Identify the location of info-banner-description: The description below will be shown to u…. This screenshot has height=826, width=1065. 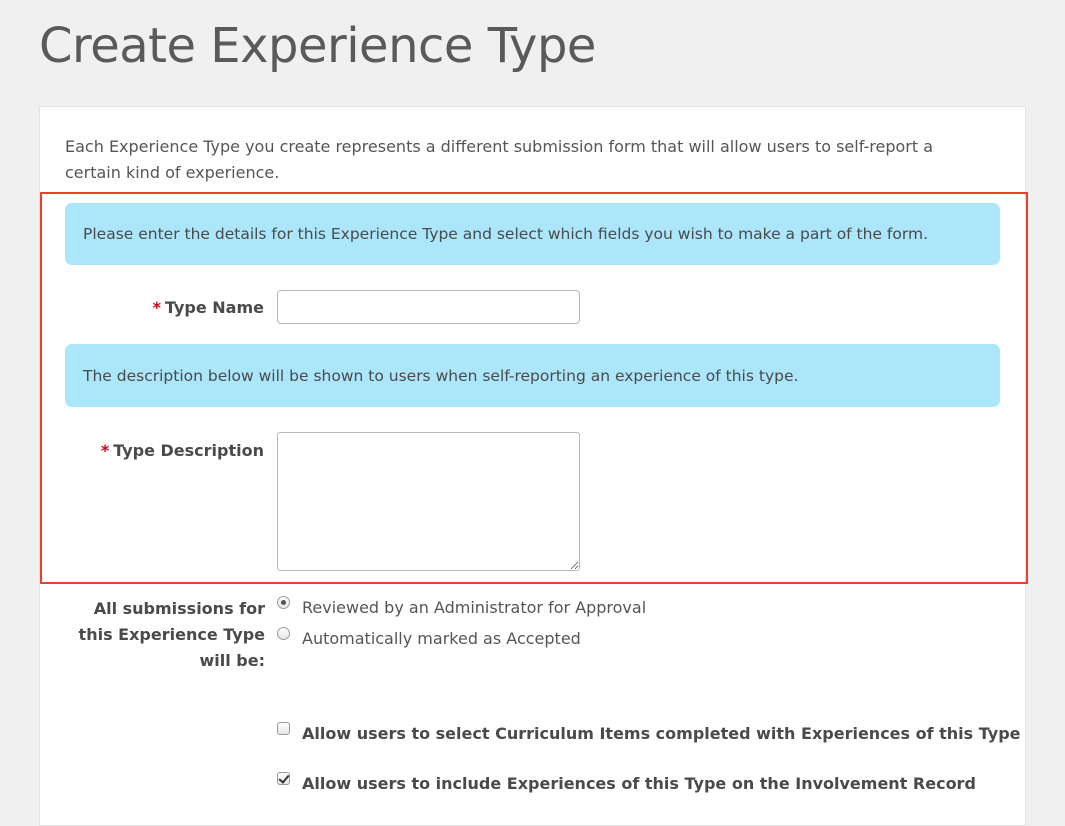
(532, 375).